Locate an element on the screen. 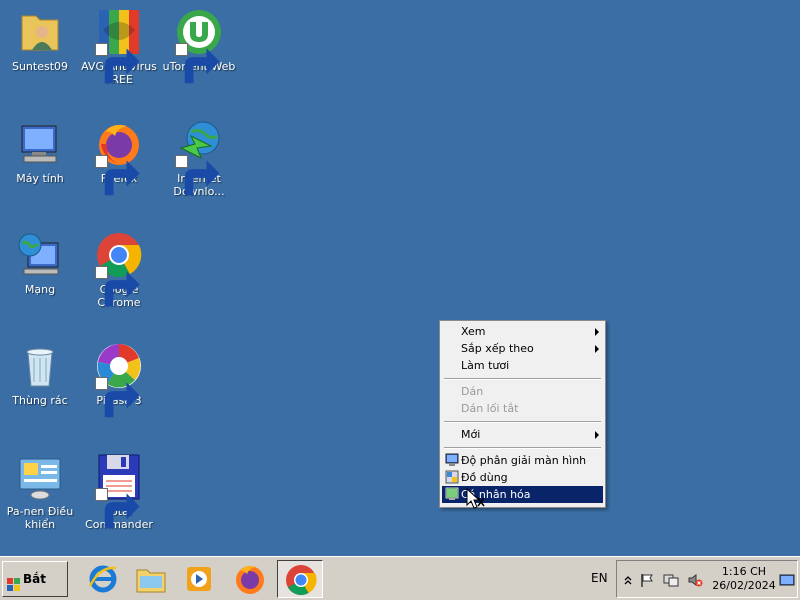 This screenshot has width=800, height=600. system-tray: 1:16 CH 26/02/2024 is located at coordinates (707, 579).